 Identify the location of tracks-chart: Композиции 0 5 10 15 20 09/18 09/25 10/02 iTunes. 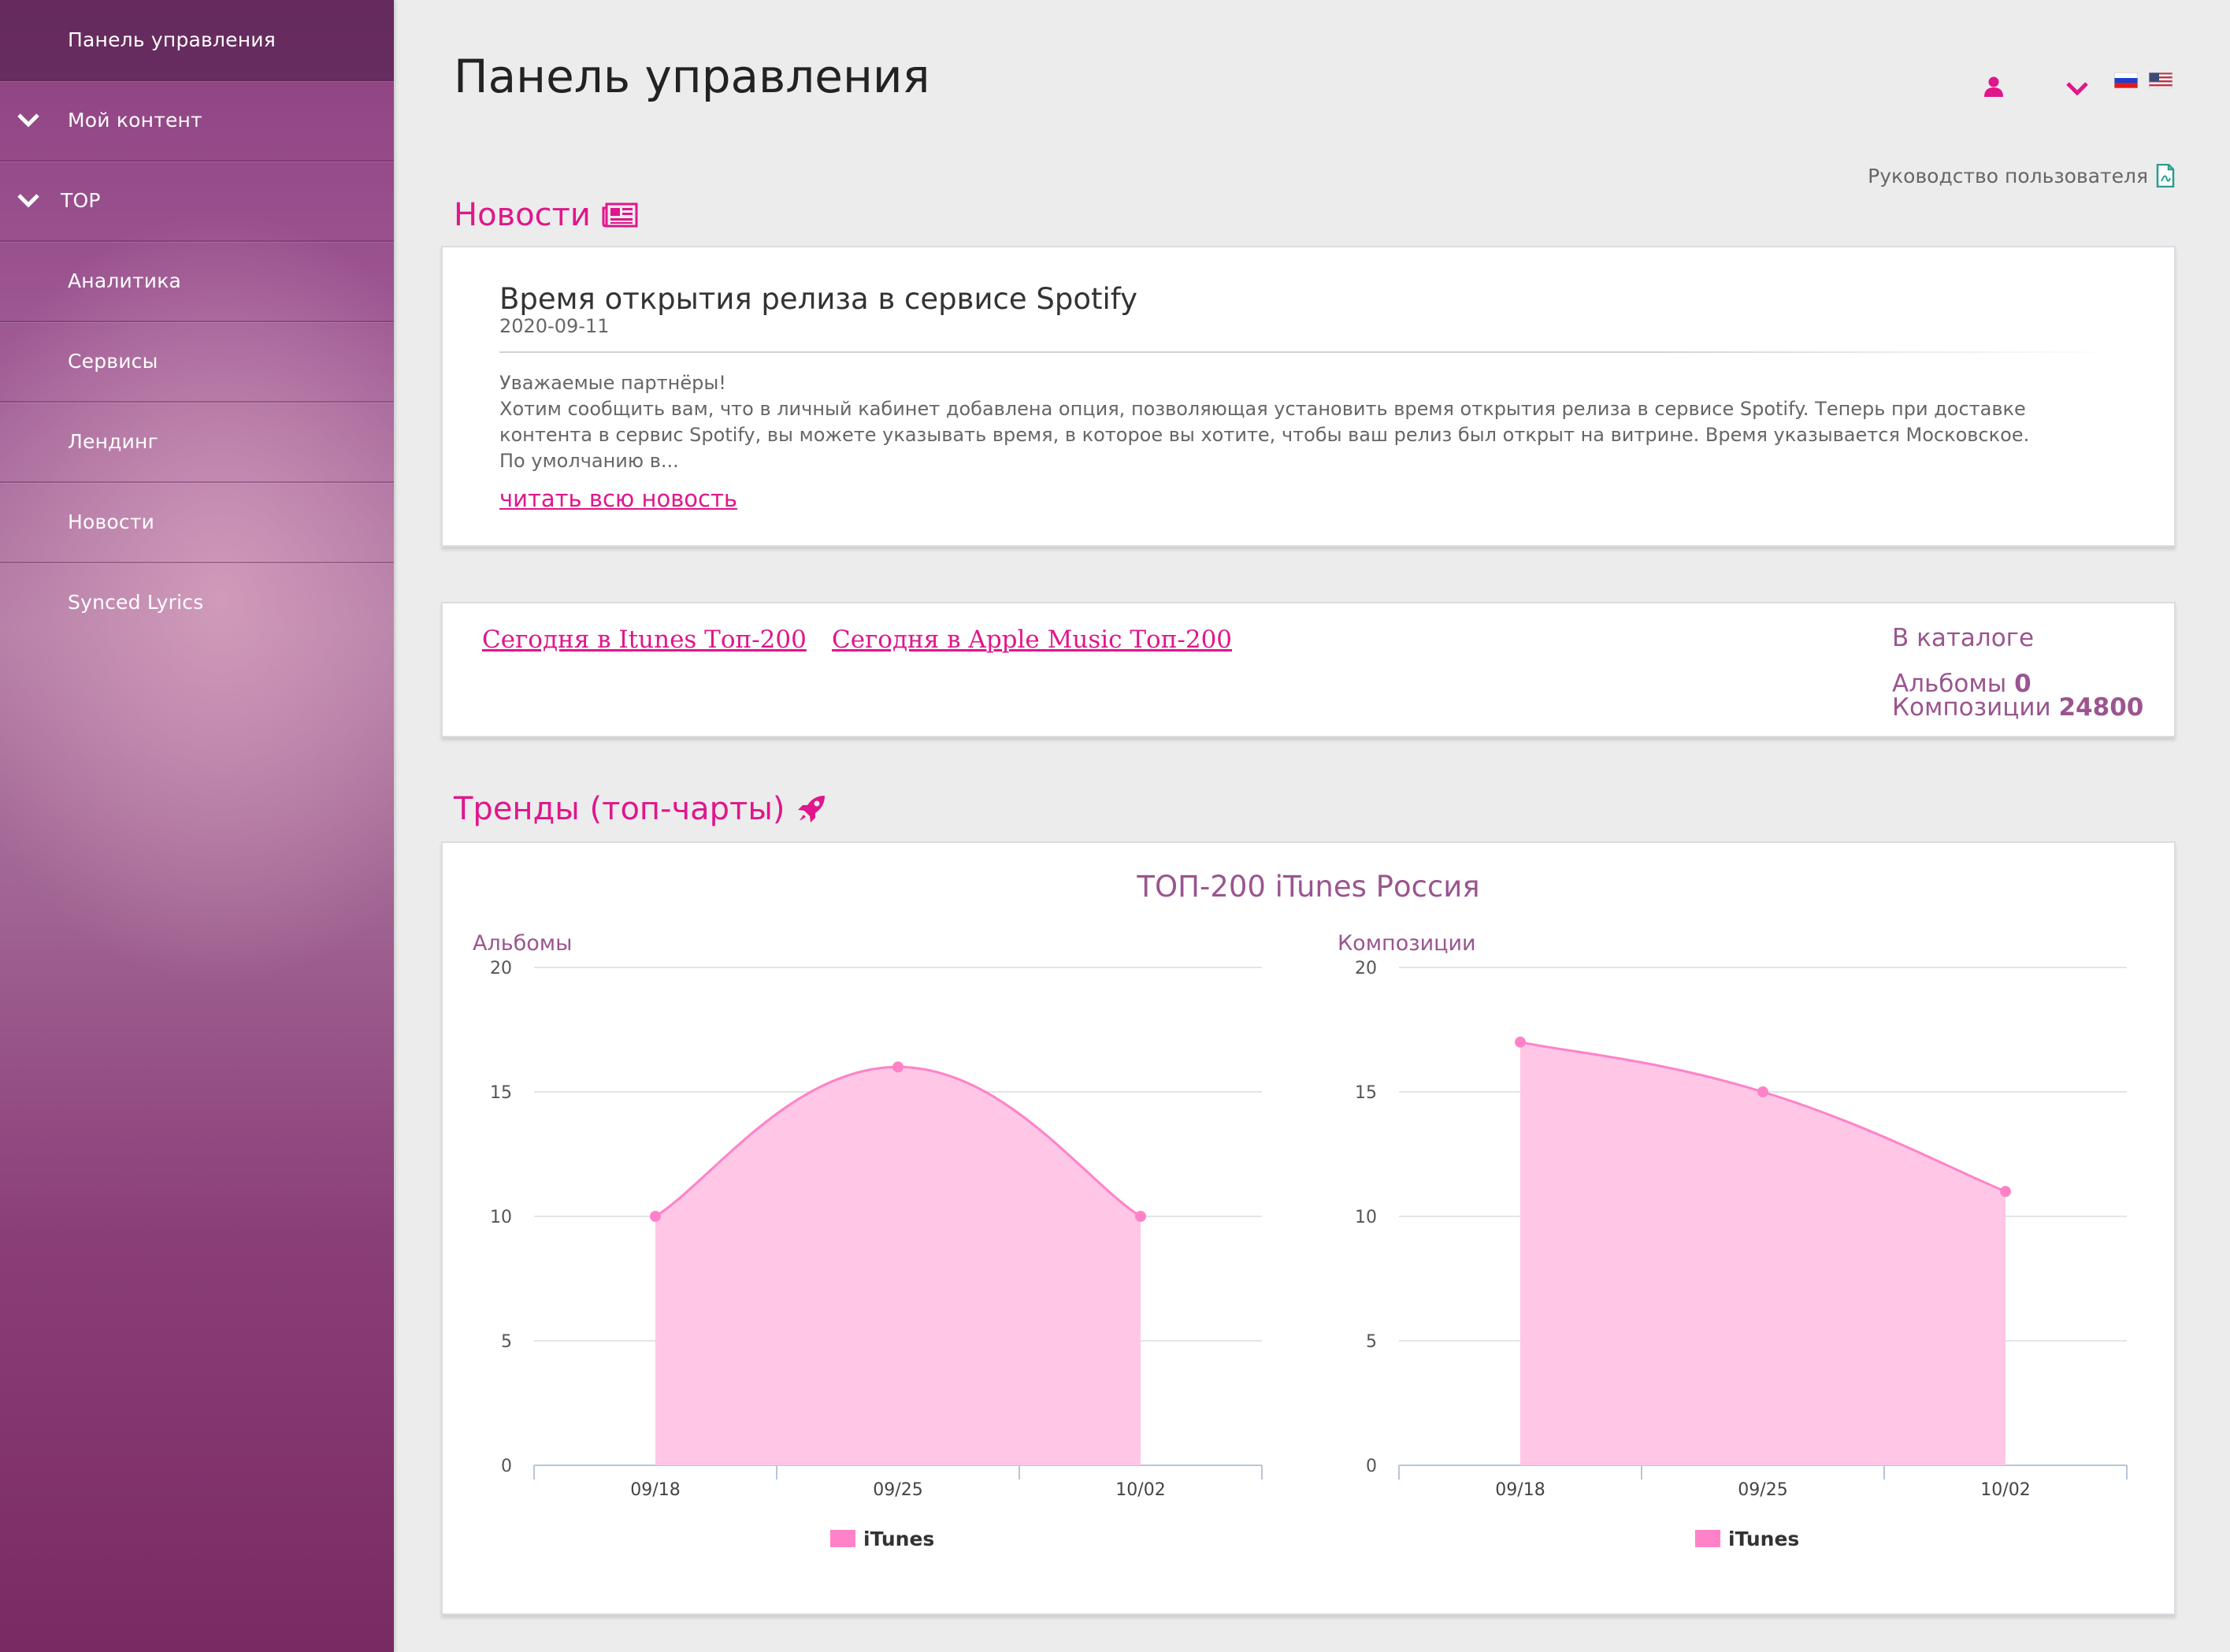
(1733, 1240).